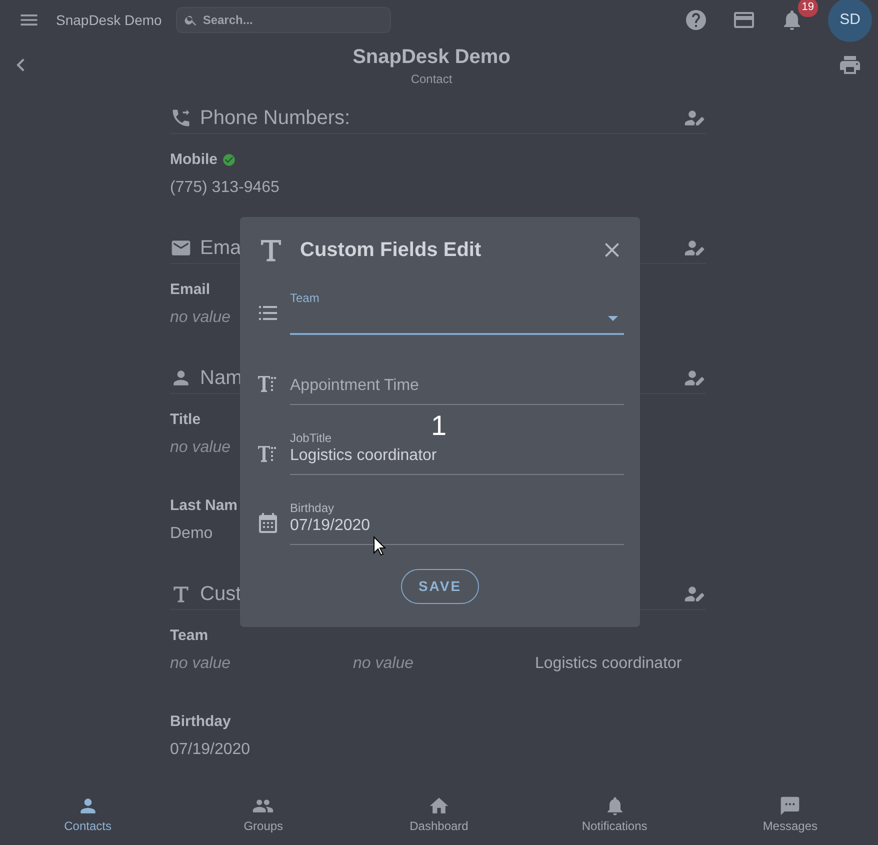 The image size is (878, 845). I want to click on field-label: Title, so click(185, 420).